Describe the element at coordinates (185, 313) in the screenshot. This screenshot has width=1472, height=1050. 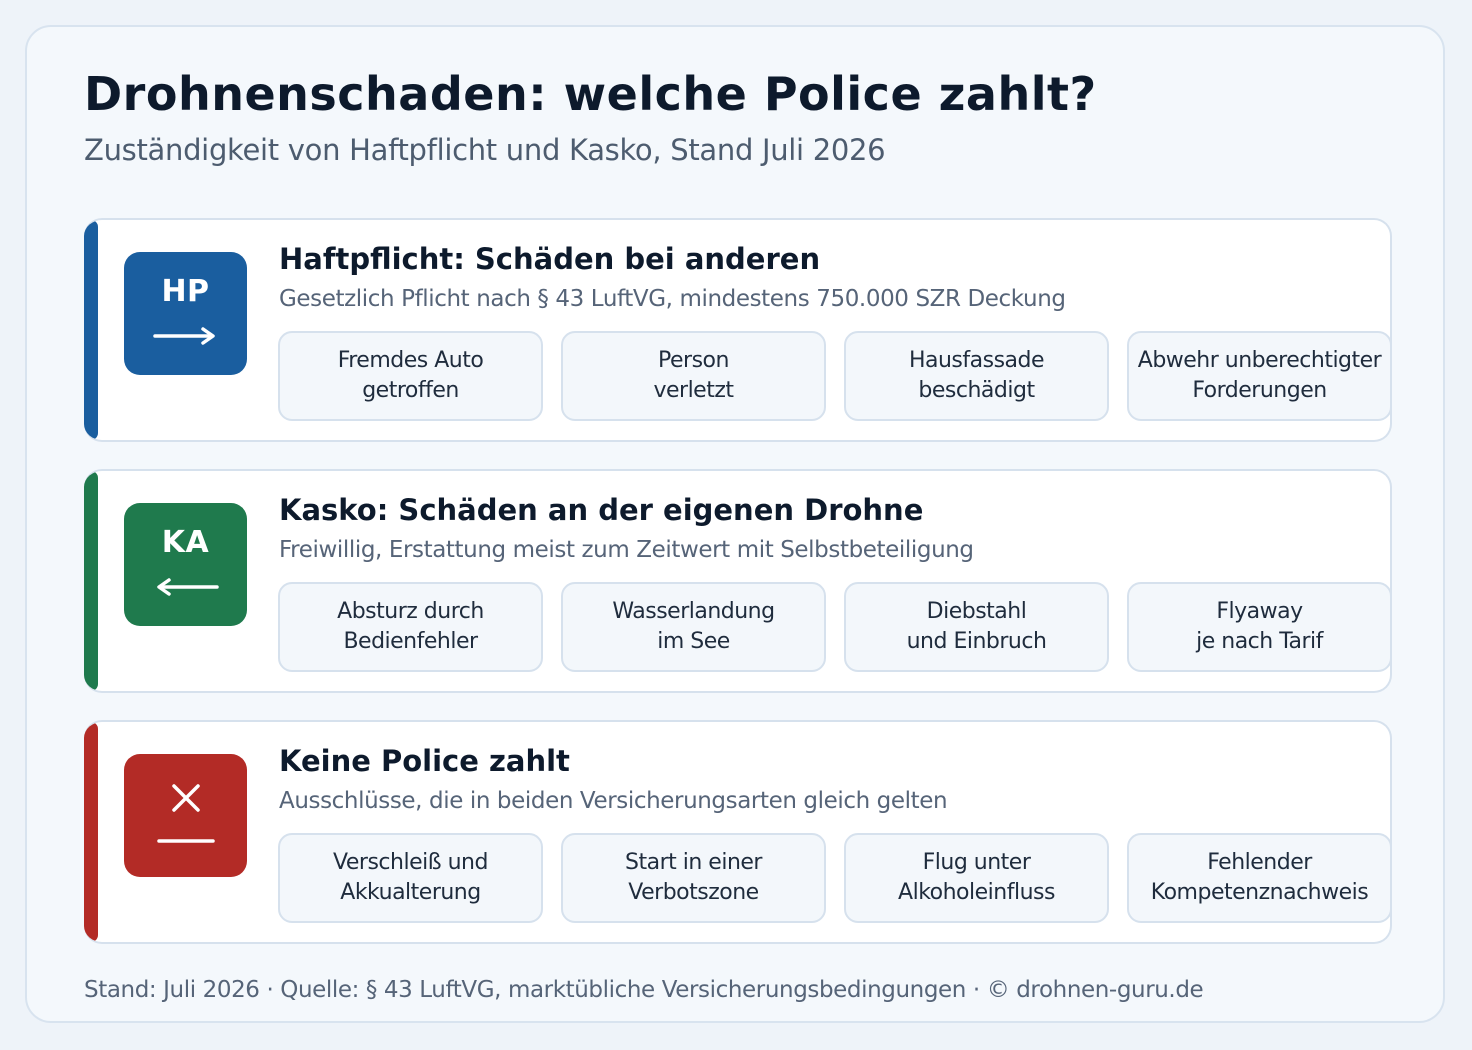
I see `badge-haftpflicht: HP` at that location.